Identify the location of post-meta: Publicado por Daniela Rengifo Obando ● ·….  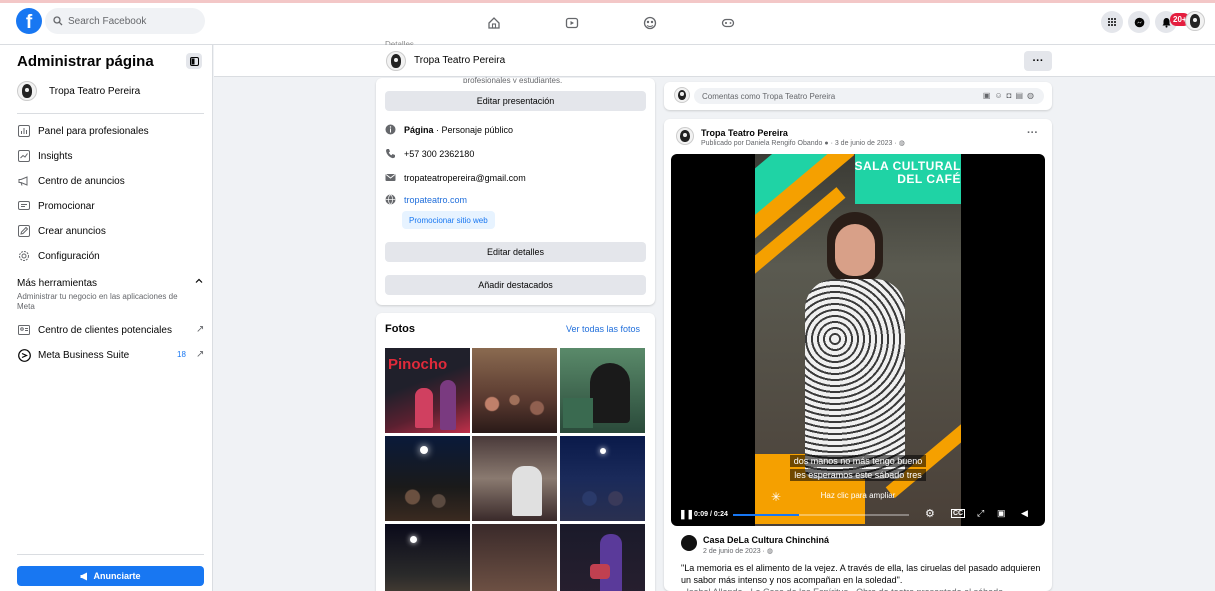
(803, 143).